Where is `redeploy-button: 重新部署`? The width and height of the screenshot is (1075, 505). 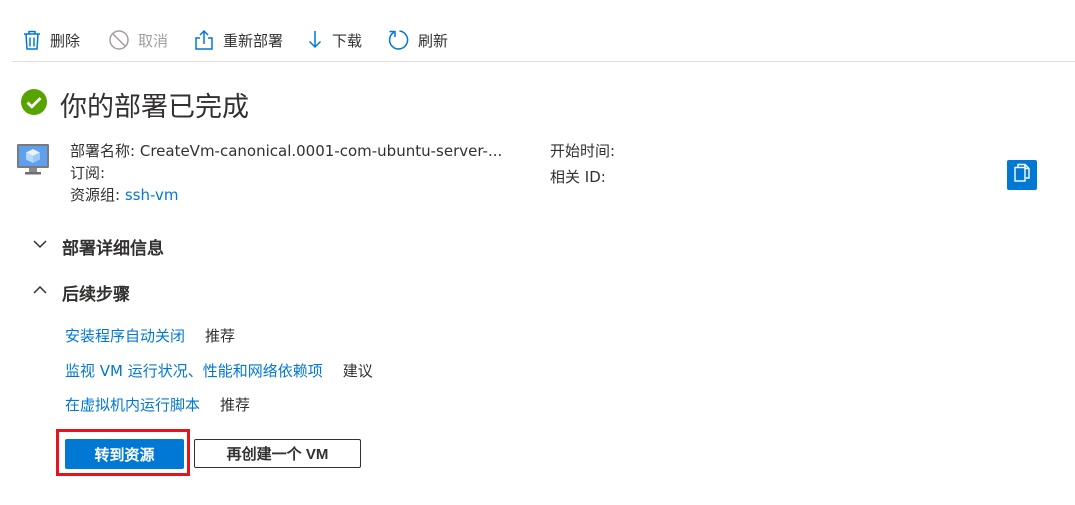
redeploy-button: 重新部署 is located at coordinates (238, 40).